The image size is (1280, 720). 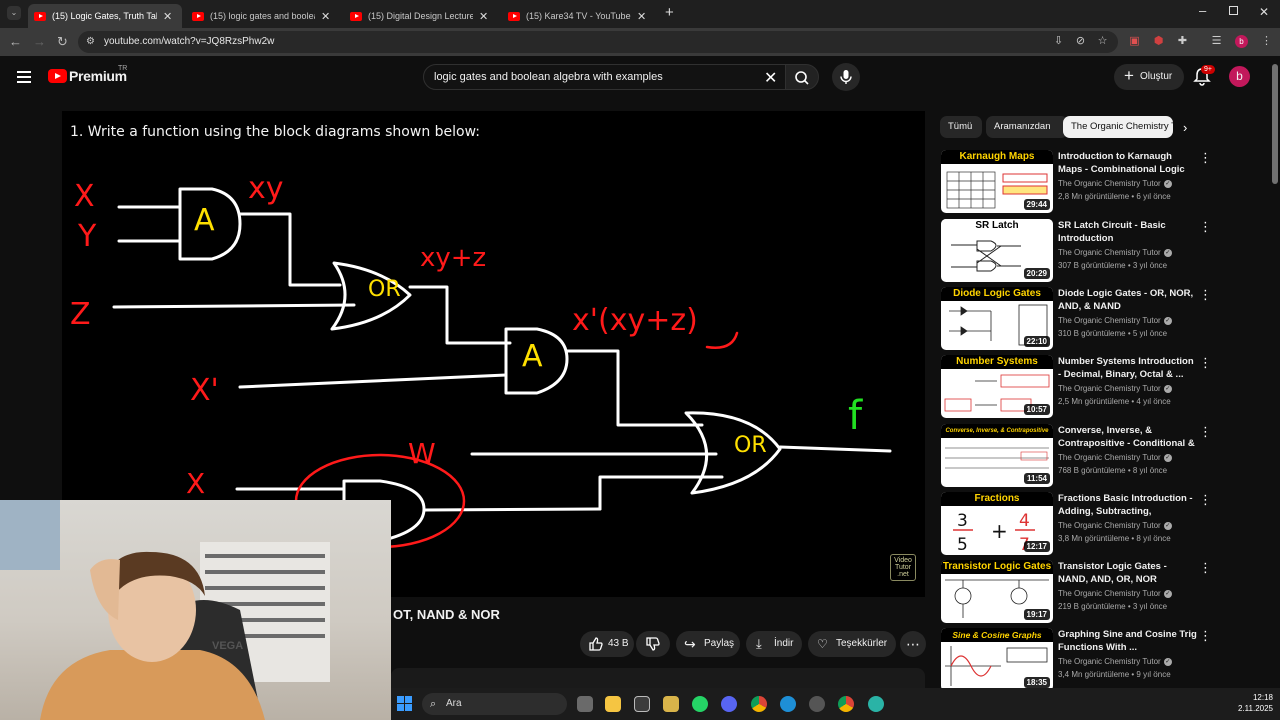 What do you see at coordinates (494, 704) in the screenshot?
I see `taskbar-search-input: ⌕ Ara` at bounding box center [494, 704].